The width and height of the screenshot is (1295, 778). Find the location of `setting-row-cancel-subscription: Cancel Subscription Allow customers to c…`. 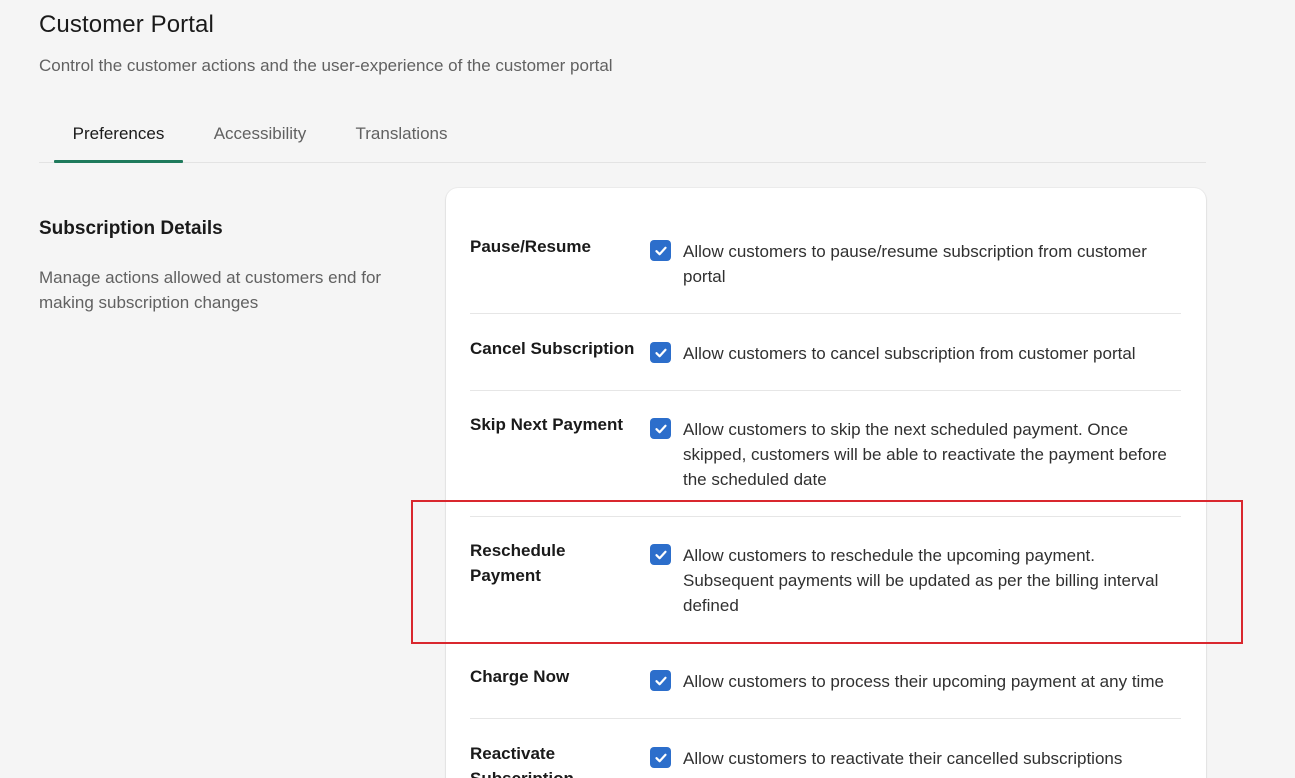

setting-row-cancel-subscription: Cancel Subscription Allow customers to c… is located at coordinates (825, 352).